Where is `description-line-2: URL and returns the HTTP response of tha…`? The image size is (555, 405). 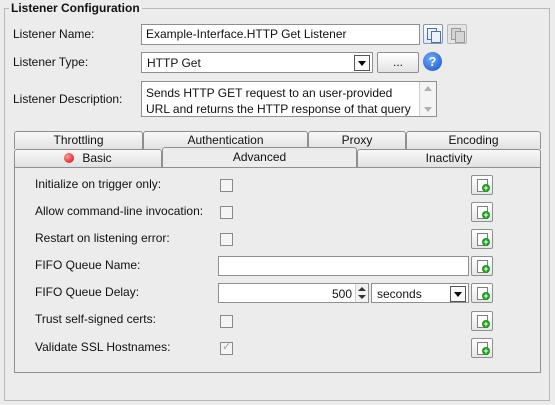
description-line-2: URL and returns the HTTP response of tha… is located at coordinates (278, 109).